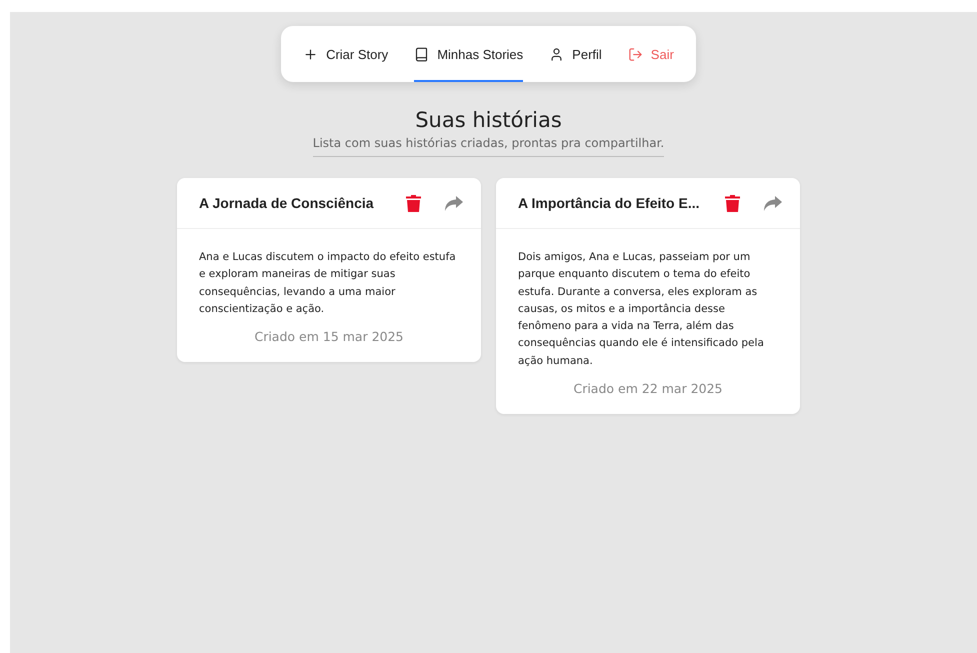 The image size is (977, 653). I want to click on story-title: A Jornada de Consciência, so click(287, 203).